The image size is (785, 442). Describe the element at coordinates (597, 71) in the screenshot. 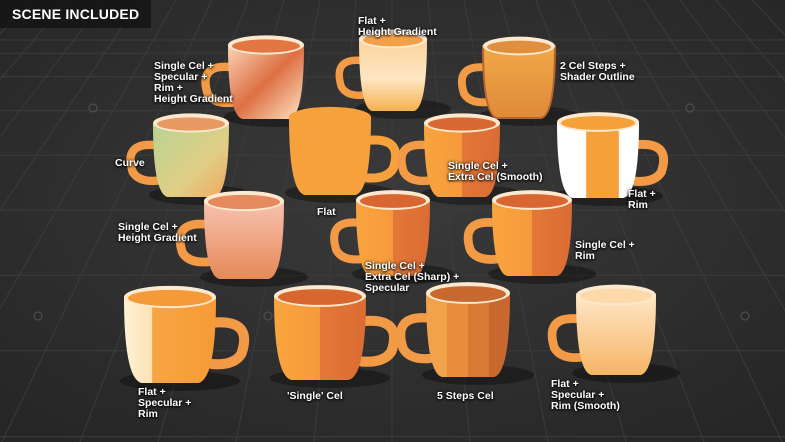

I see `label-2-cel-steps-shader-outline: 2 Cel Steps + Shader Outline` at that location.